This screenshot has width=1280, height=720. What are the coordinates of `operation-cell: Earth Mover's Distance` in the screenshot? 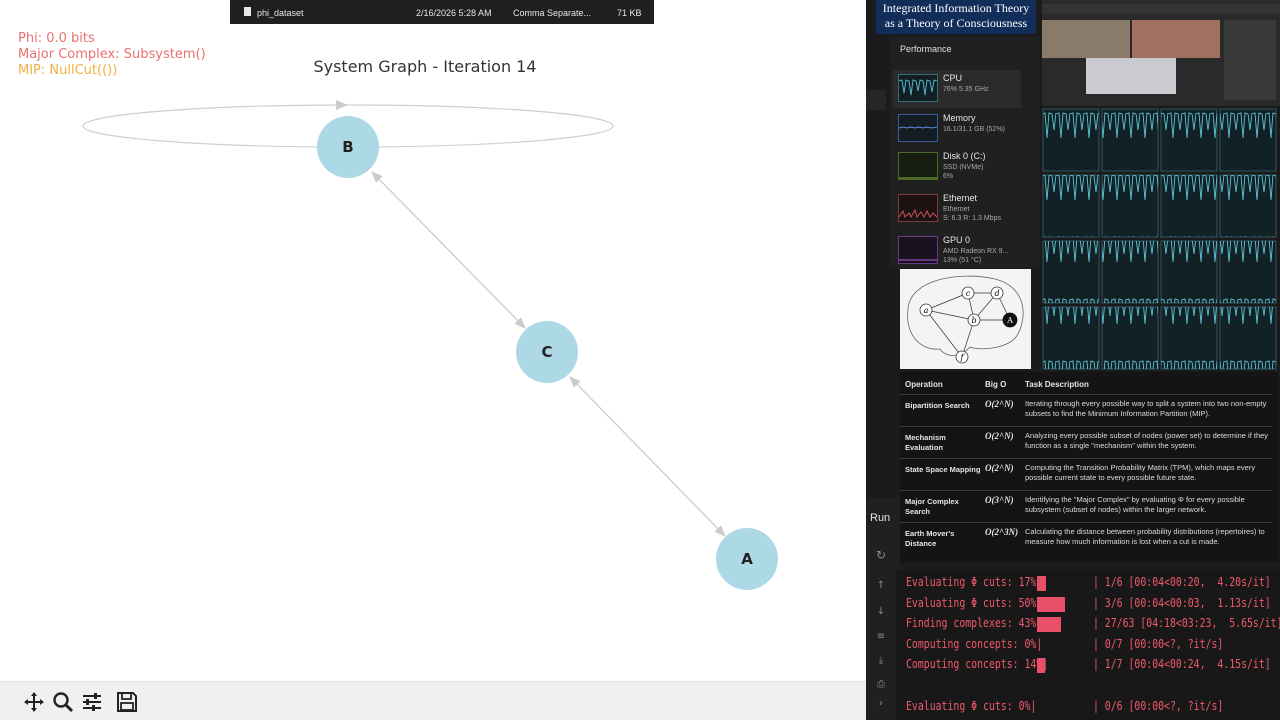 It's located at (930, 538).